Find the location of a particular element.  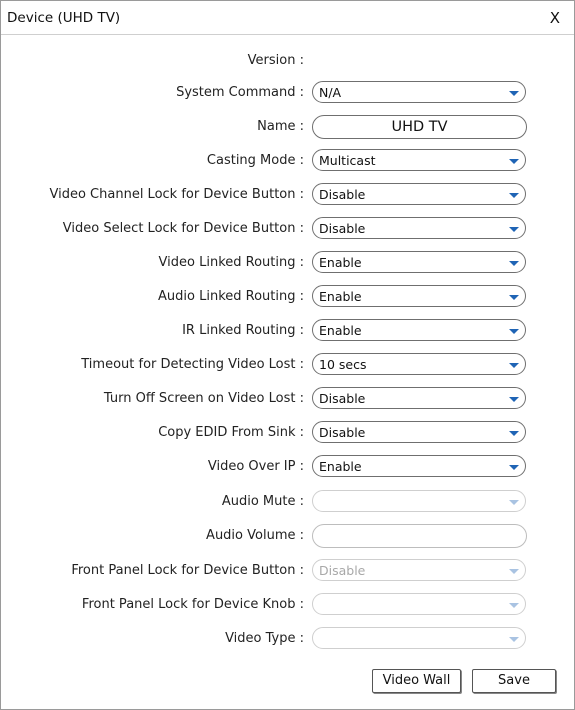

video-channel-lock-select: Disable is located at coordinates (419, 194).